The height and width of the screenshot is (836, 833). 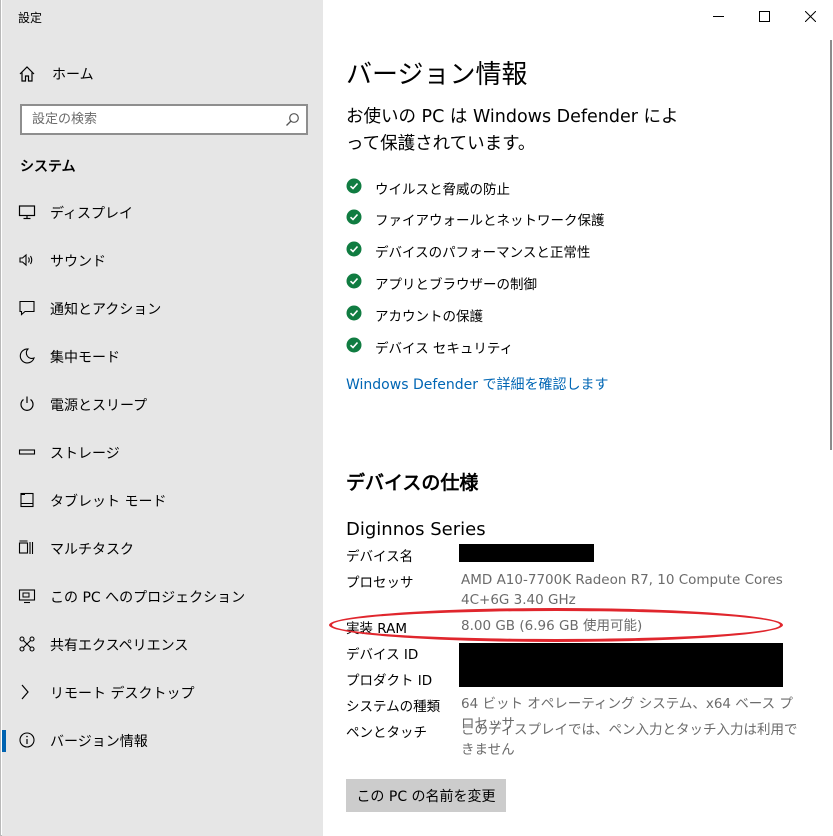 I want to click on redacted-device-name, so click(x=526, y=553).